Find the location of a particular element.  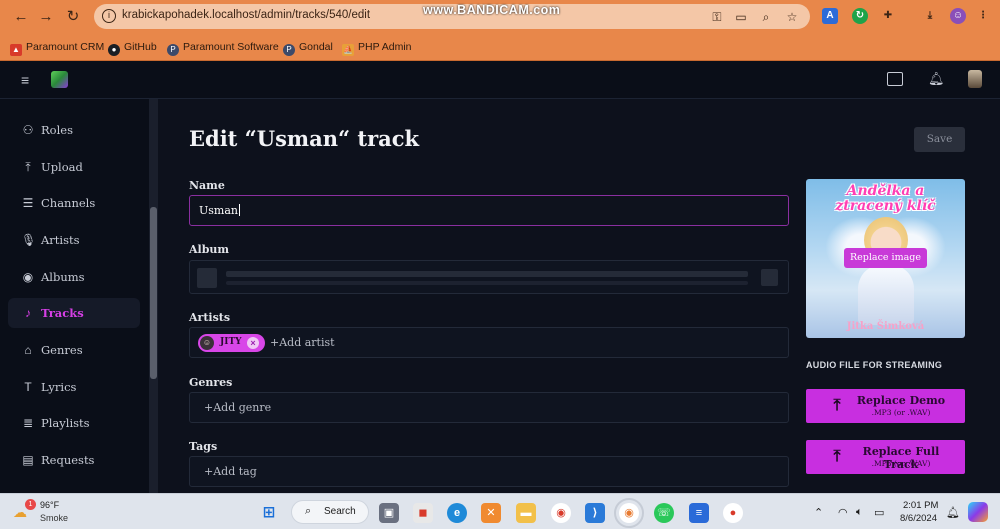

menu-dots-icon: ⋮ is located at coordinates (983, 16).